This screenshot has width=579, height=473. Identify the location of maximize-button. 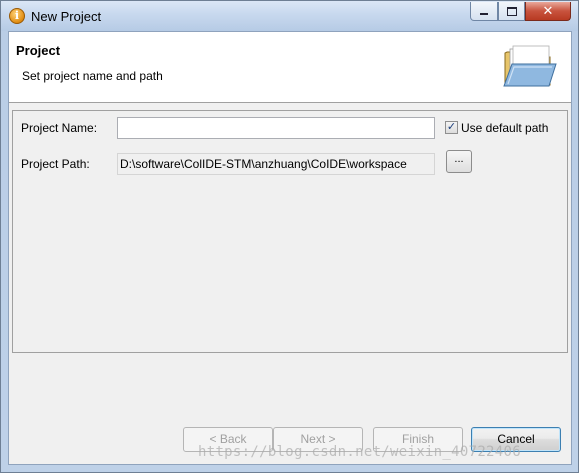
(511, 11).